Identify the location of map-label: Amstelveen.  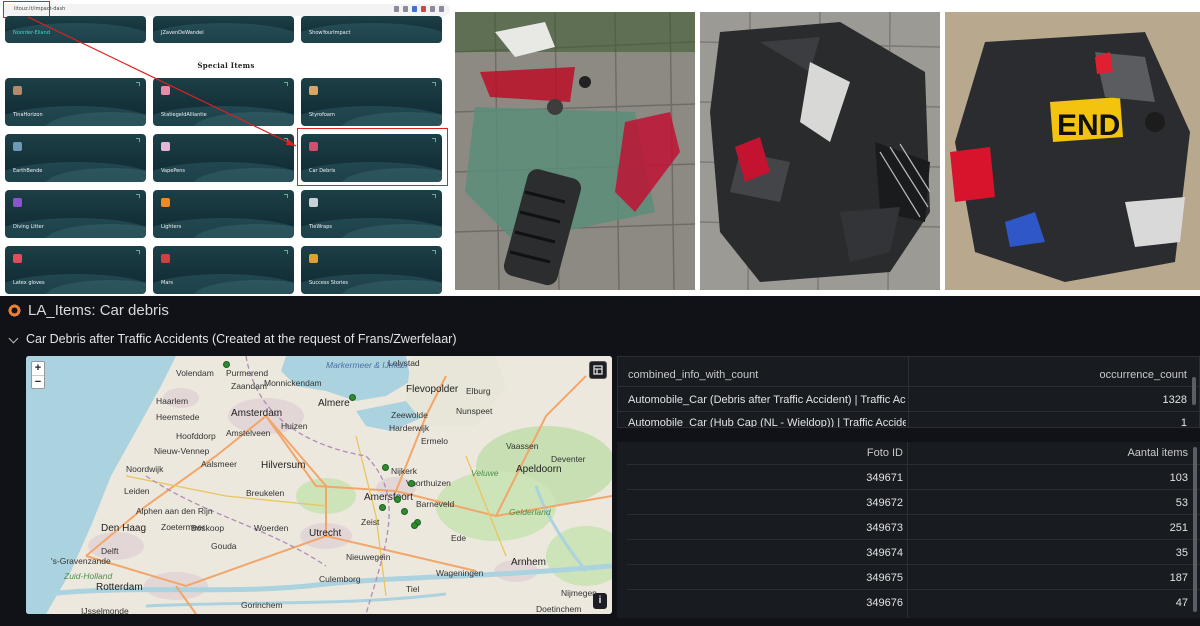
(248, 433).